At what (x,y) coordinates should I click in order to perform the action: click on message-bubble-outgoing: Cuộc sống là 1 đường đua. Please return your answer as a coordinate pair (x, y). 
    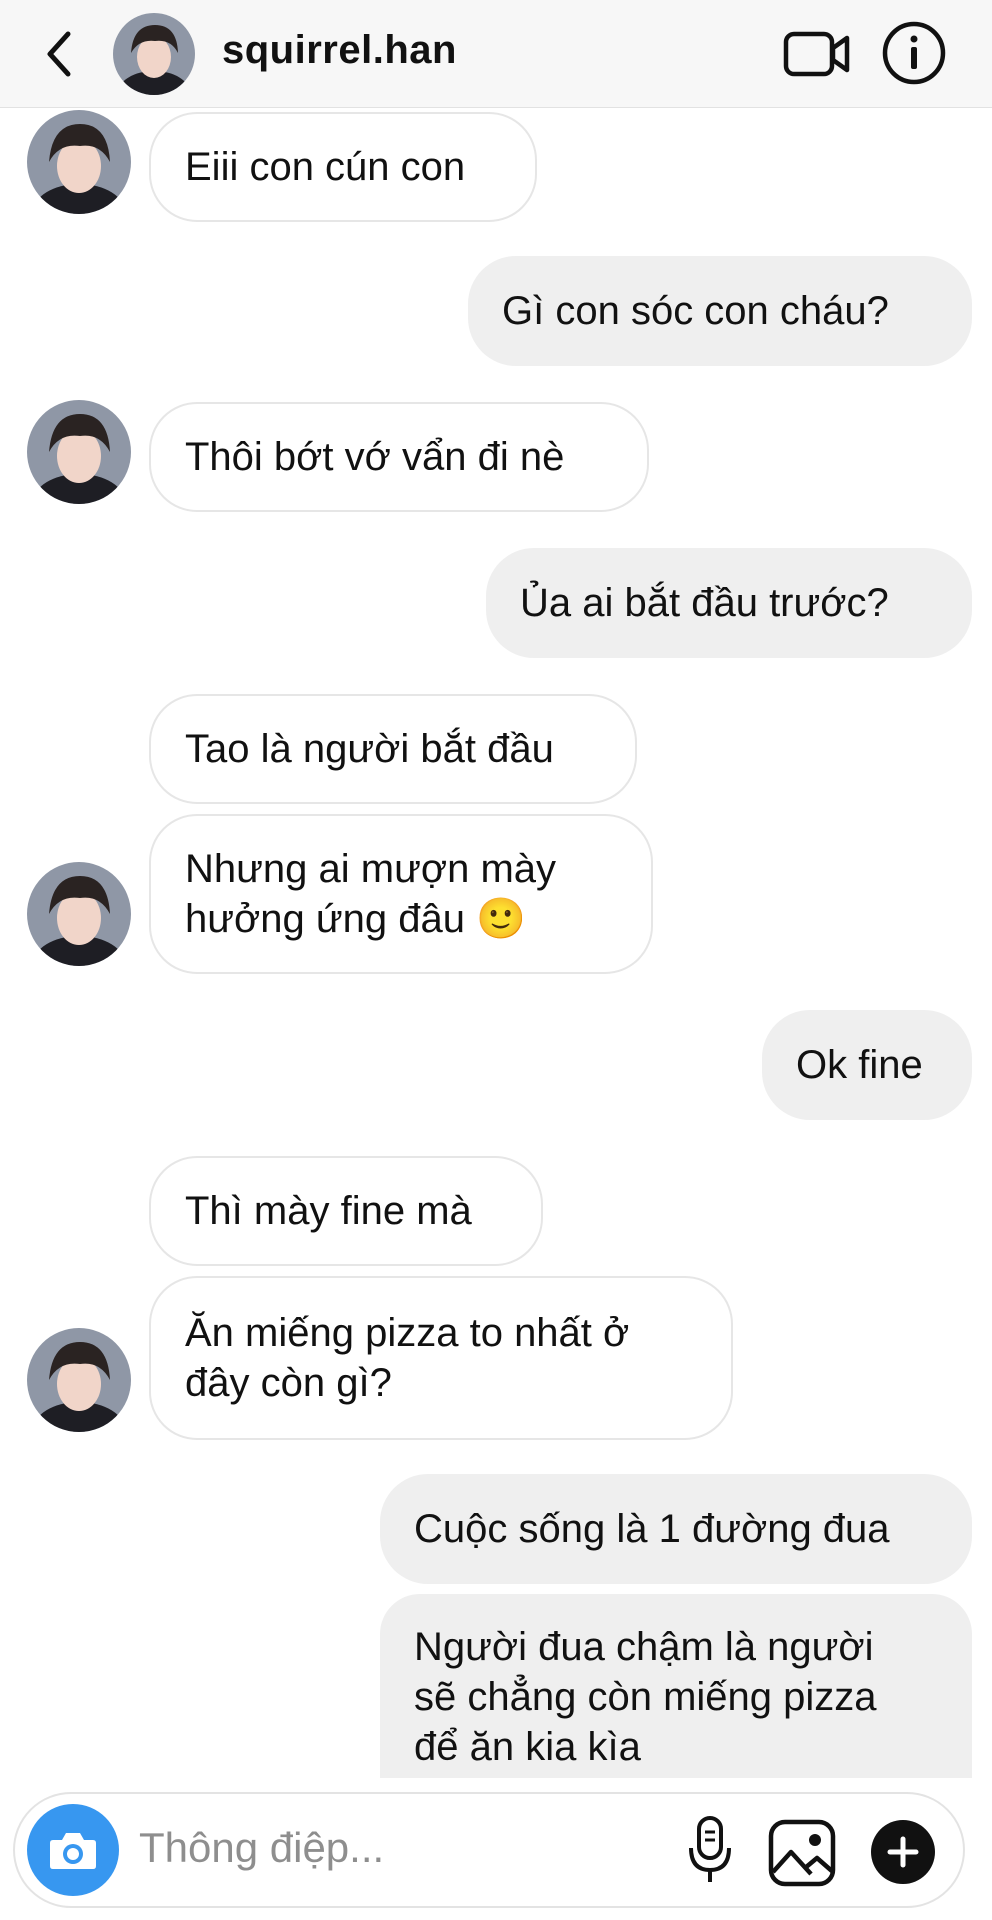
    Looking at the image, I should click on (676, 1529).